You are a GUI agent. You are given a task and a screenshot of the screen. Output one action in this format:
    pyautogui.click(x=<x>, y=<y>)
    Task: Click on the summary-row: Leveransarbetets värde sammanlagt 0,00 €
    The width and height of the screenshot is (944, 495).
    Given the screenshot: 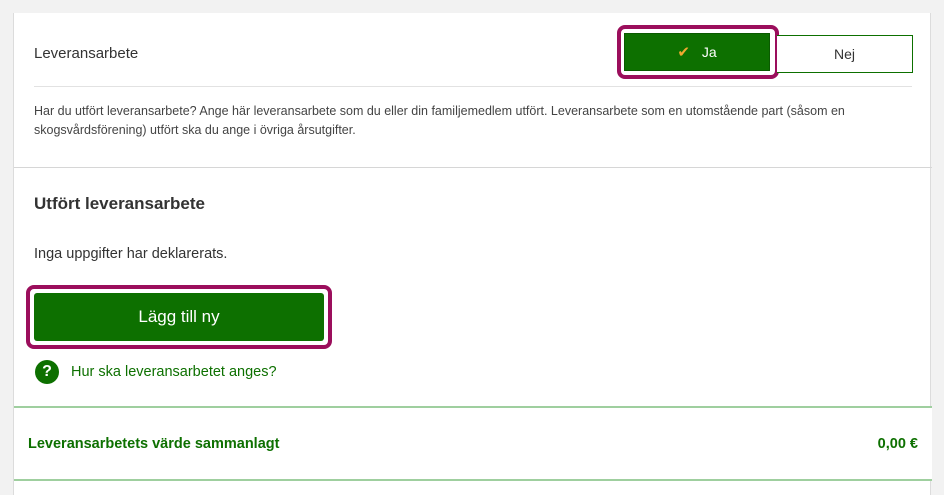 What is the action you would take?
    pyautogui.click(x=473, y=443)
    